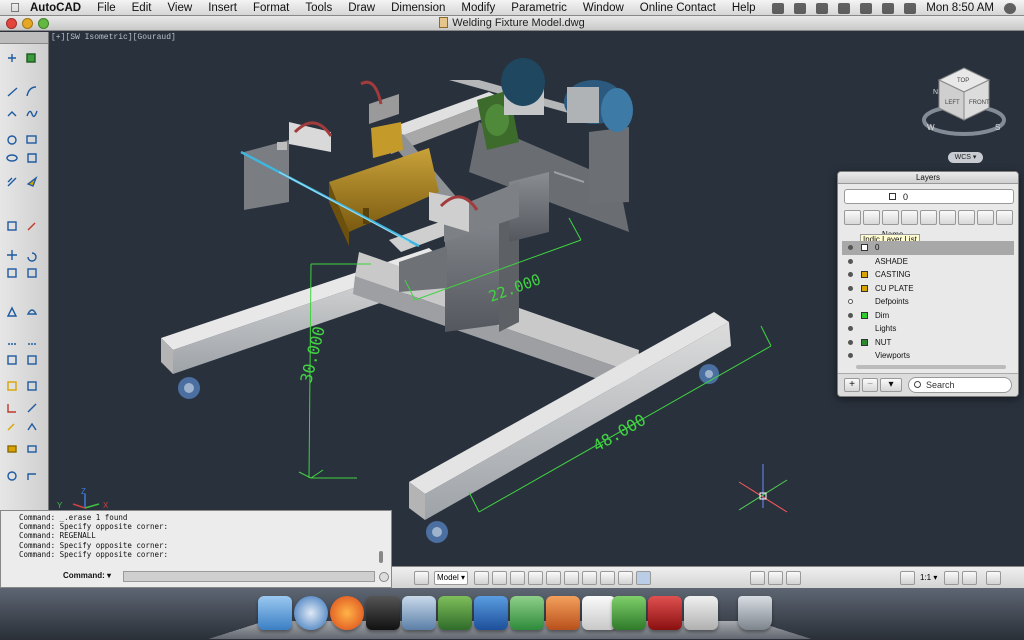 This screenshot has height=640, width=1024. I want to click on set-current-icon, so click(890, 217).